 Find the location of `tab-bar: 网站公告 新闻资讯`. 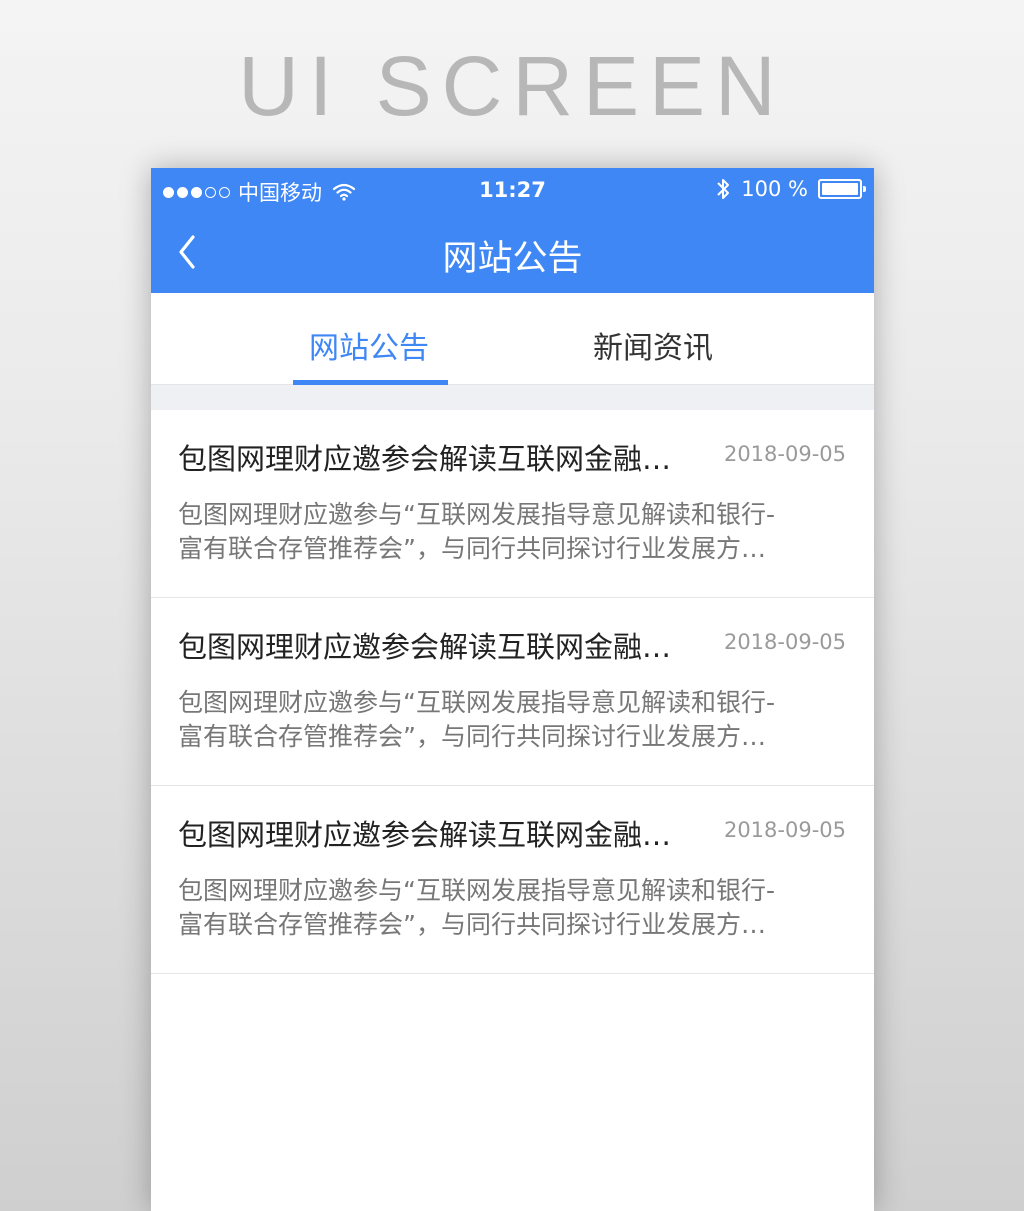

tab-bar: 网站公告 新闻资讯 is located at coordinates (512, 339).